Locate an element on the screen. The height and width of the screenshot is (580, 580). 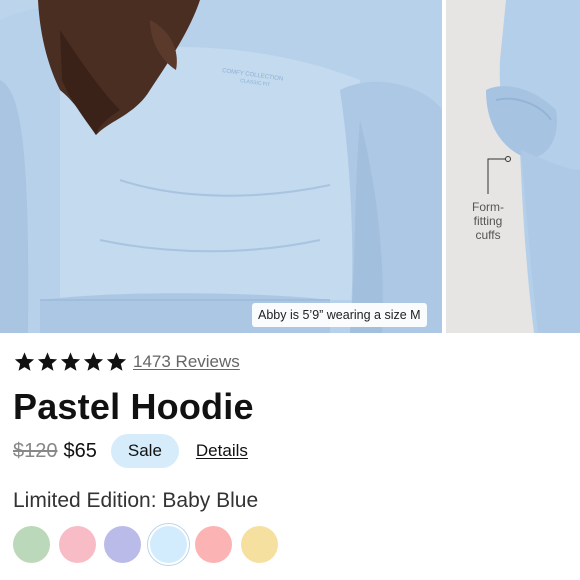
variant-label: Limited Edition: Baby Blue is located at coordinates (136, 500).